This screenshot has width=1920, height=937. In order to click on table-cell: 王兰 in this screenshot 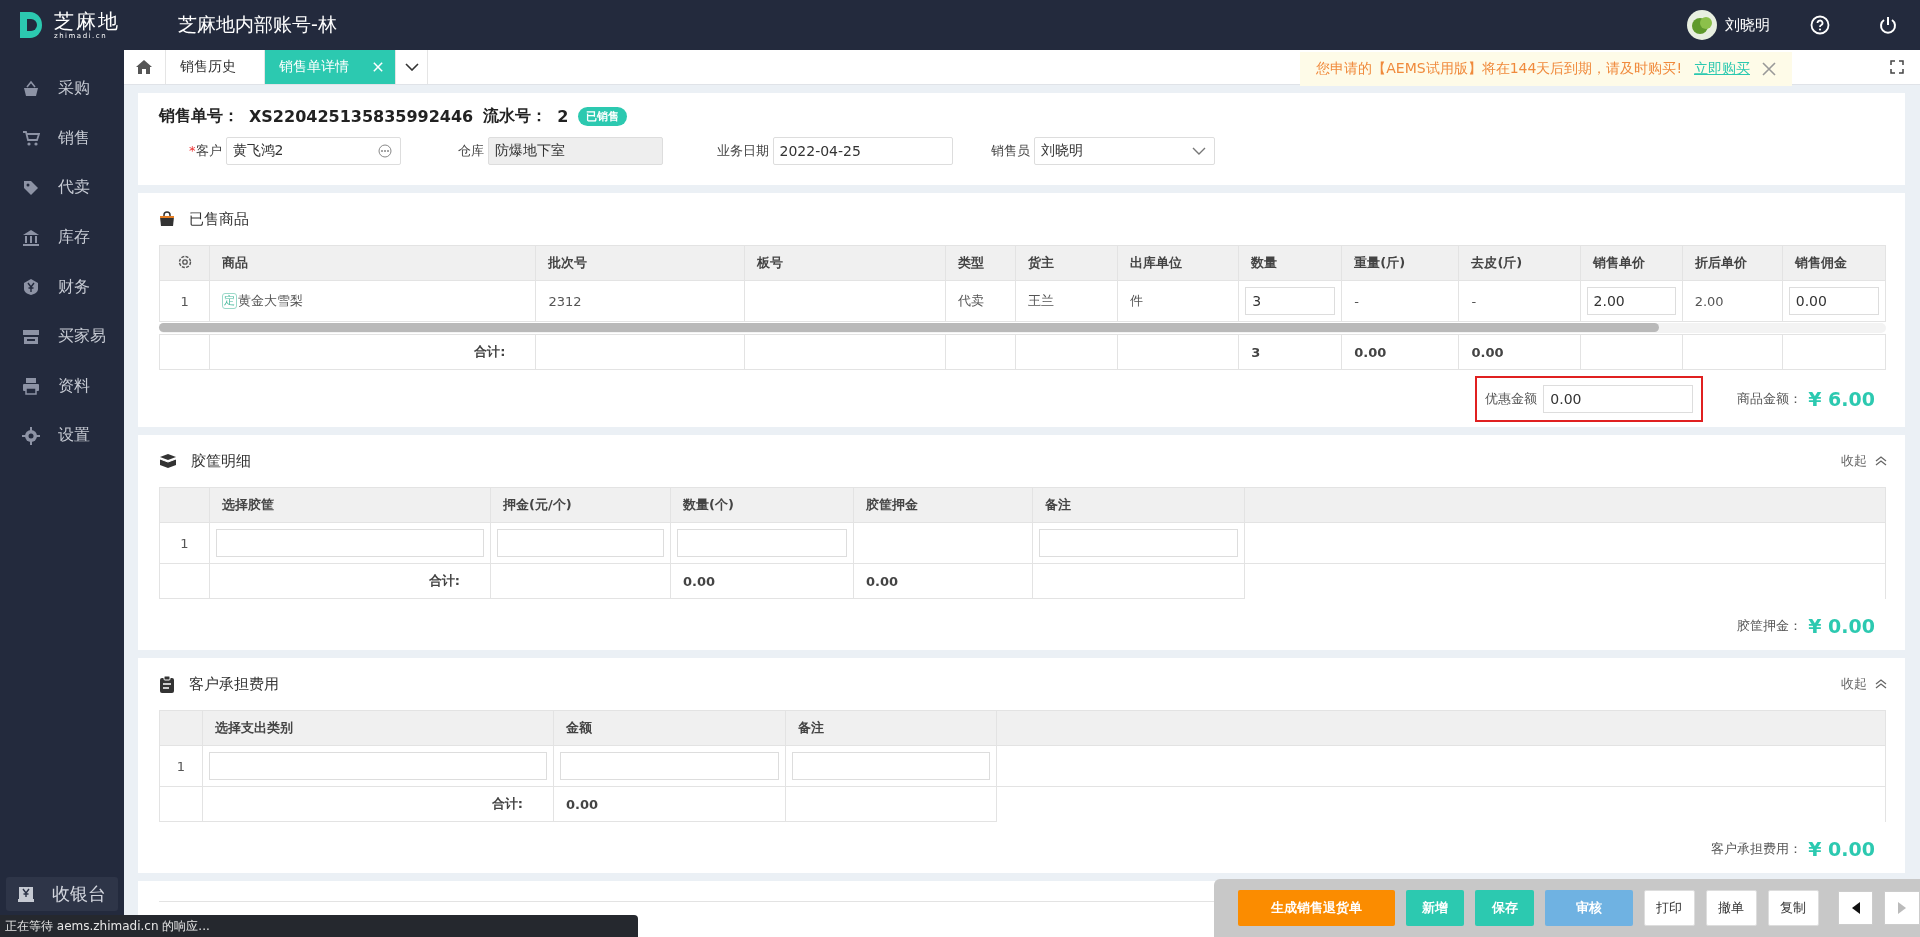, I will do `click(1066, 301)`.